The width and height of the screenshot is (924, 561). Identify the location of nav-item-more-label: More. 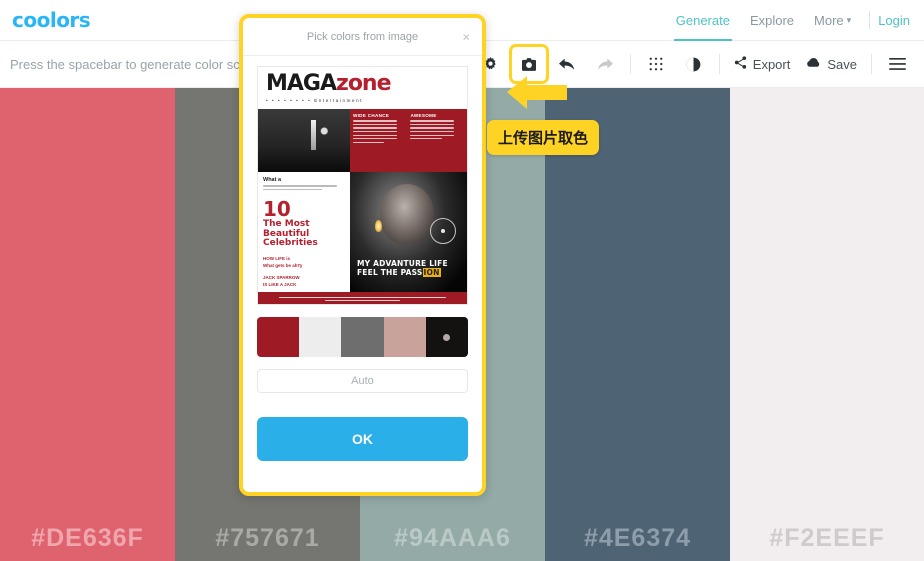
(829, 20).